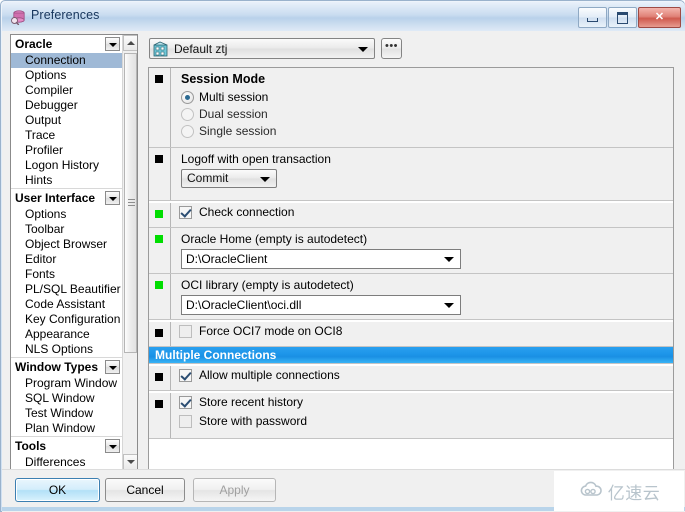  Describe the element at coordinates (244, 305) in the screenshot. I see `oci-library-value: D:\OracleClient\oci.dll` at that location.